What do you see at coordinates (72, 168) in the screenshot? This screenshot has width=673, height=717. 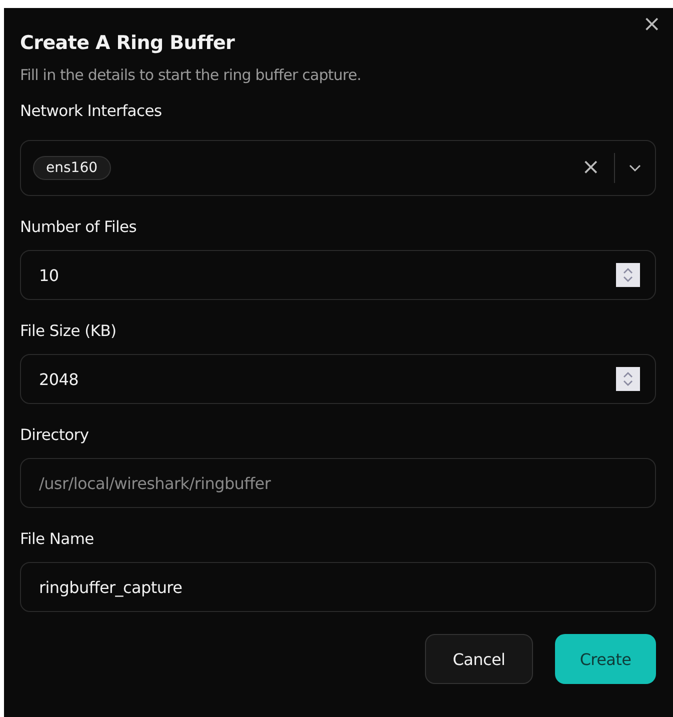 I see `interface-tag: ens160` at bounding box center [72, 168].